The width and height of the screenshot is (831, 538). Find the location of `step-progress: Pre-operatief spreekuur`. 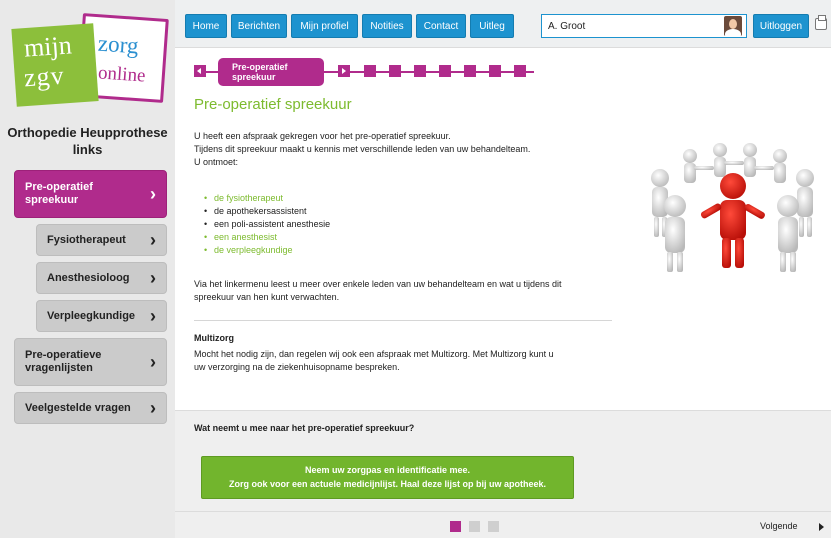

step-progress: Pre-operatief spreekuur is located at coordinates (369, 72).